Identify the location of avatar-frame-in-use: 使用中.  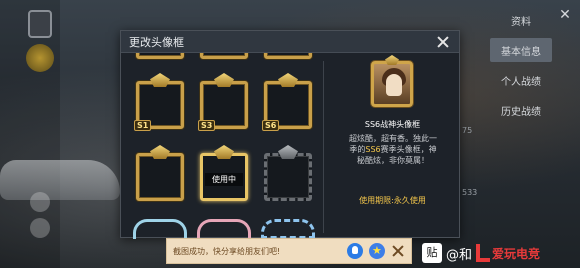
(224, 175).